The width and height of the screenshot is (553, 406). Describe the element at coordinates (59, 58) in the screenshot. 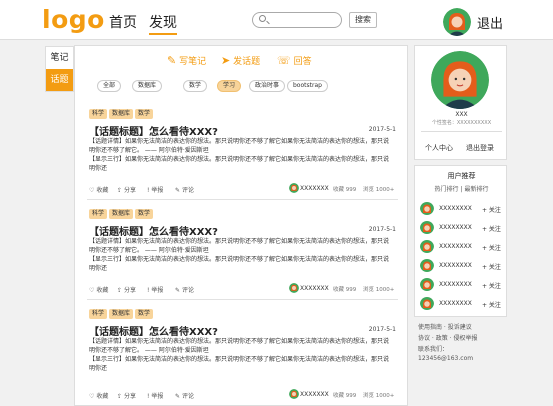

I see `tab-notes: 笔记` at that location.